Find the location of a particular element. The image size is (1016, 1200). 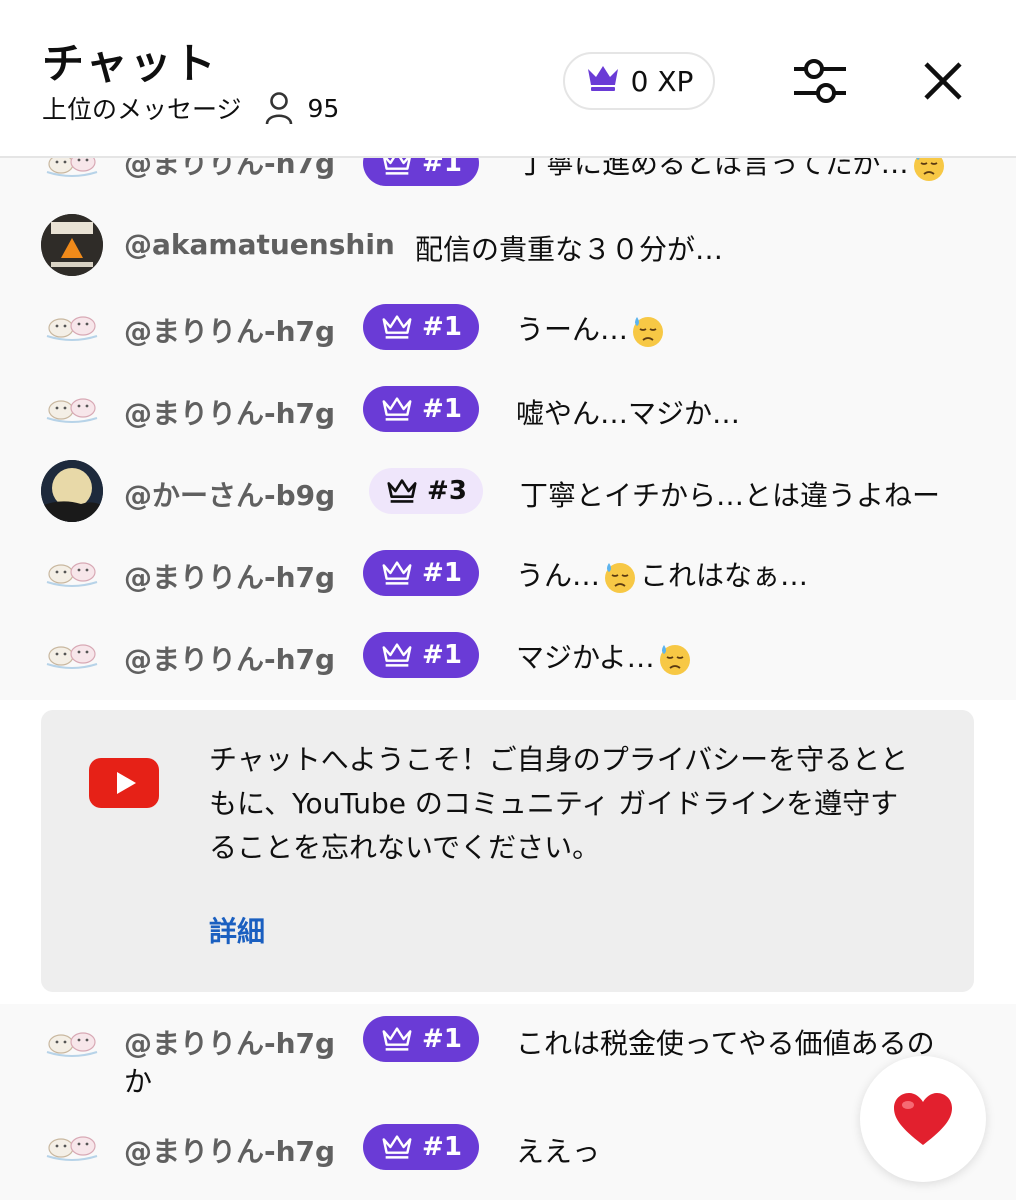

chat-header: チャット 上位のメッセージ 95 0 XP is located at coordinates (508, 79).